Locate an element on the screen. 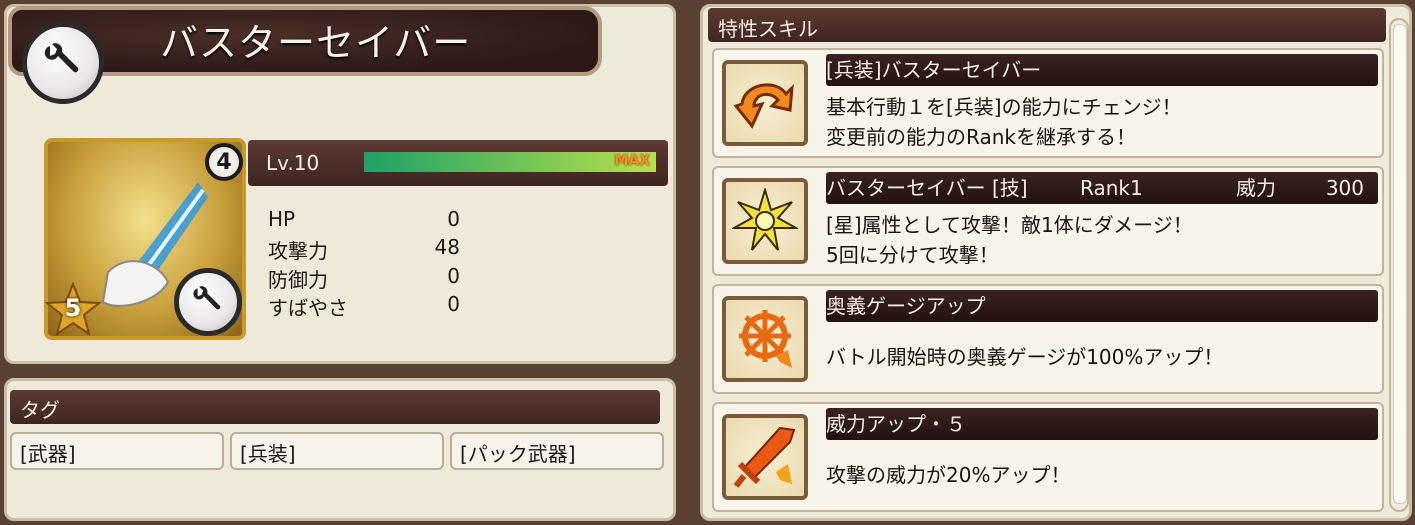 The image size is (1415, 525). stat-speed-value: 0 is located at coordinates (453, 304).